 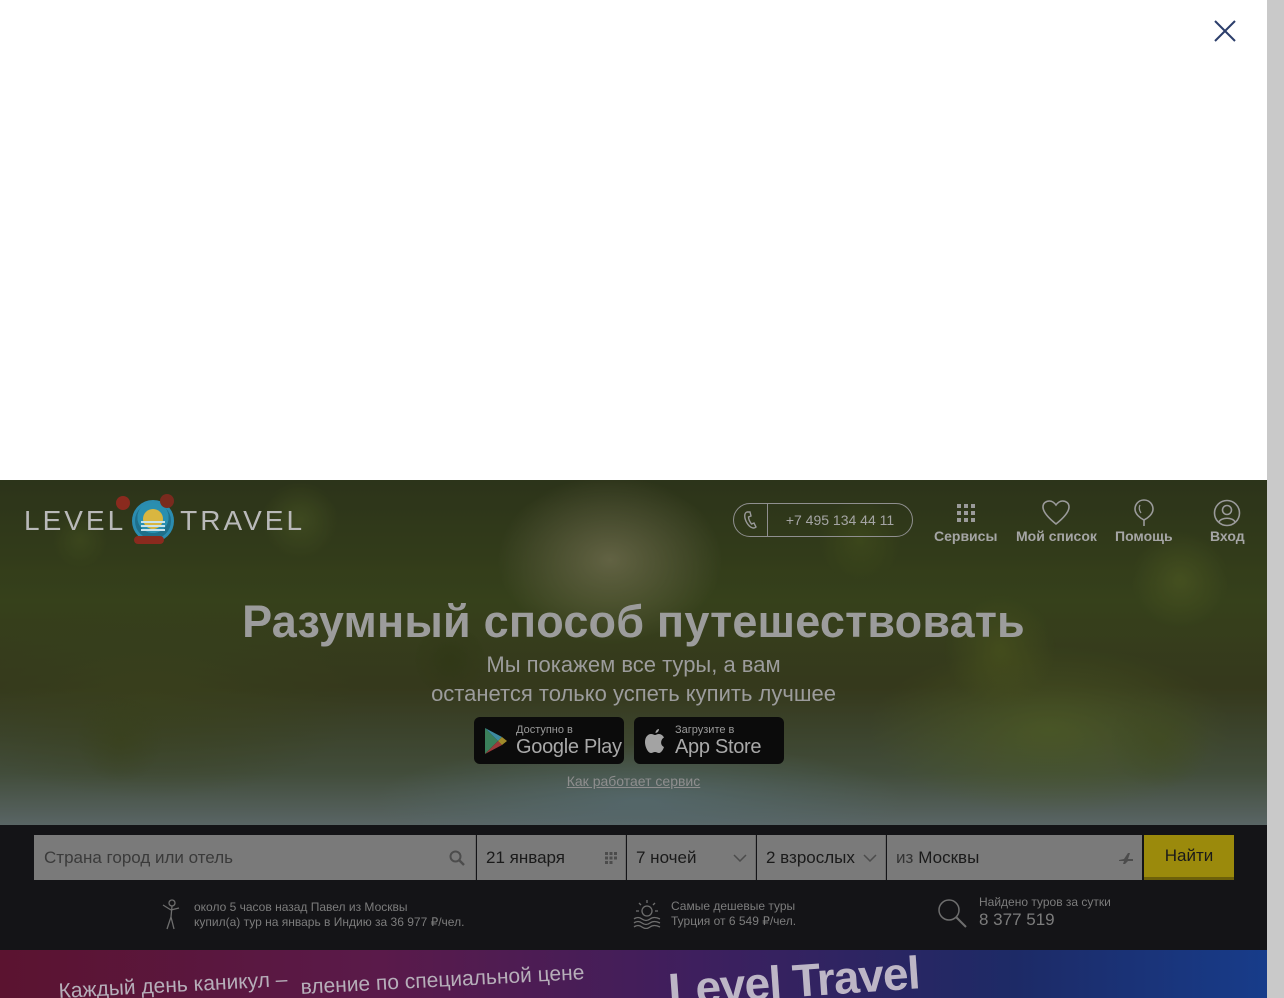 What do you see at coordinates (442, 979) in the screenshot?
I see `promo-text-line2: вление по специальной цене` at bounding box center [442, 979].